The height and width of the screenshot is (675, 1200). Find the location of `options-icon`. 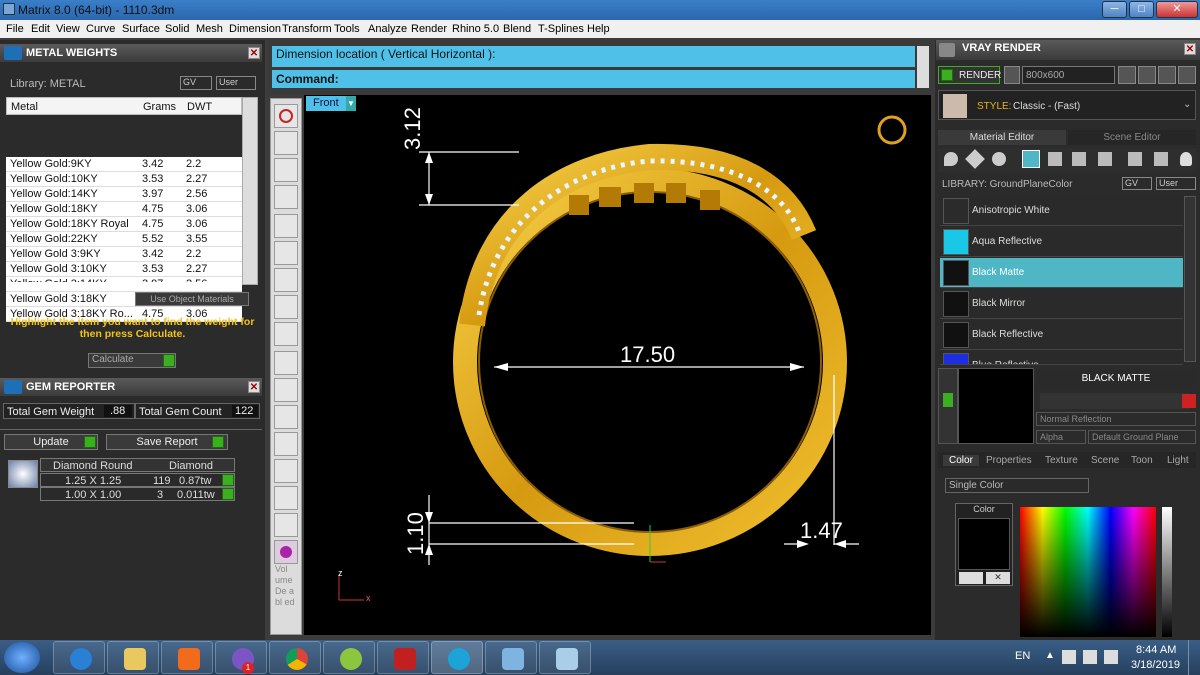

options-icon is located at coordinates (1147, 75).